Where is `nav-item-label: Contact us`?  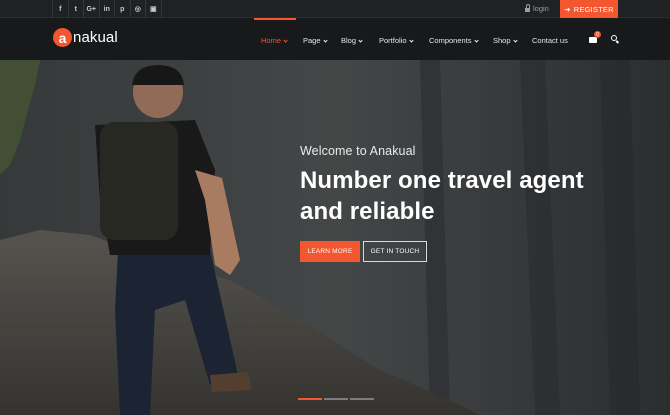 nav-item-label: Contact us is located at coordinates (550, 40).